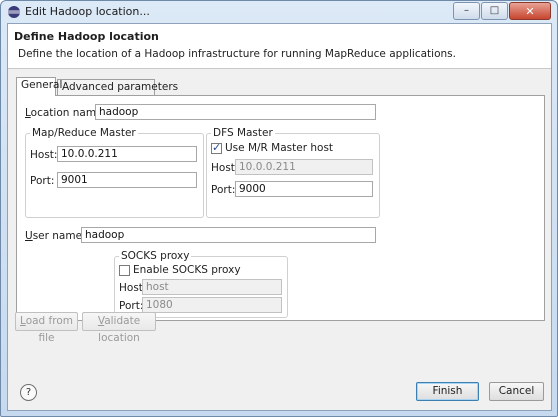 The image size is (558, 417). What do you see at coordinates (46, 328) in the screenshot?
I see `load-from-file-button: Load from file` at bounding box center [46, 328].